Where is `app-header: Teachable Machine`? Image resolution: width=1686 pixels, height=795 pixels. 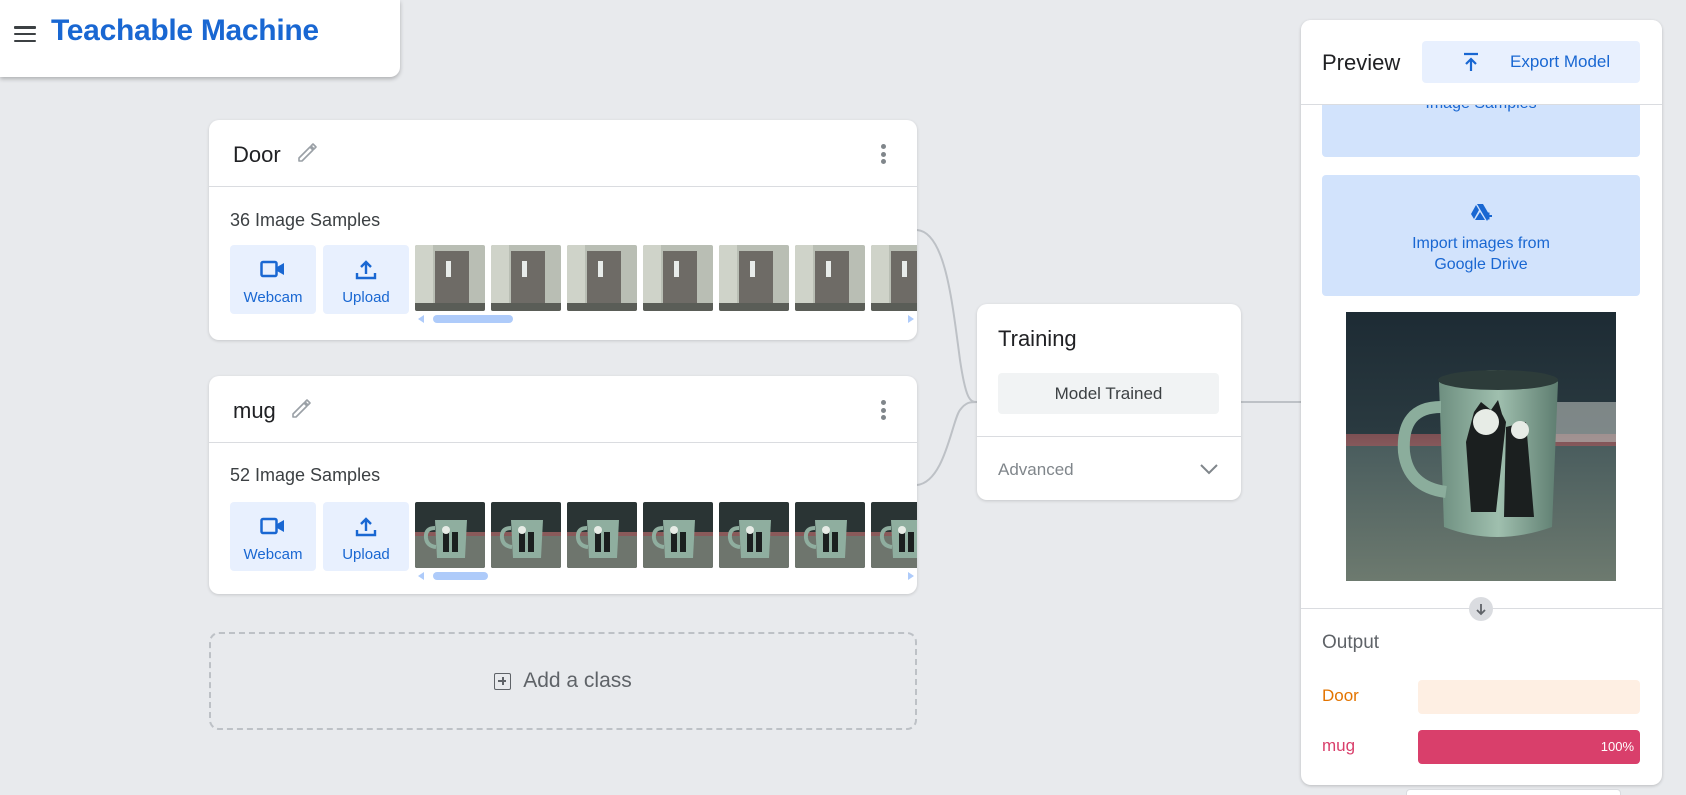
app-header: Teachable Machine is located at coordinates (200, 38).